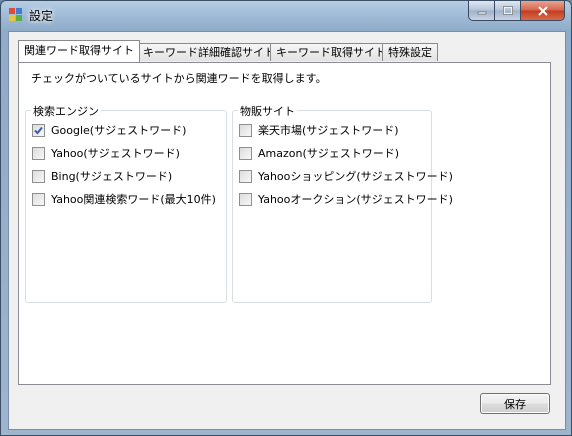 This screenshot has width=572, height=436. What do you see at coordinates (209, 52) in the screenshot?
I see `tab-keyword-detail-sites: キーワード詳細確認サイト` at bounding box center [209, 52].